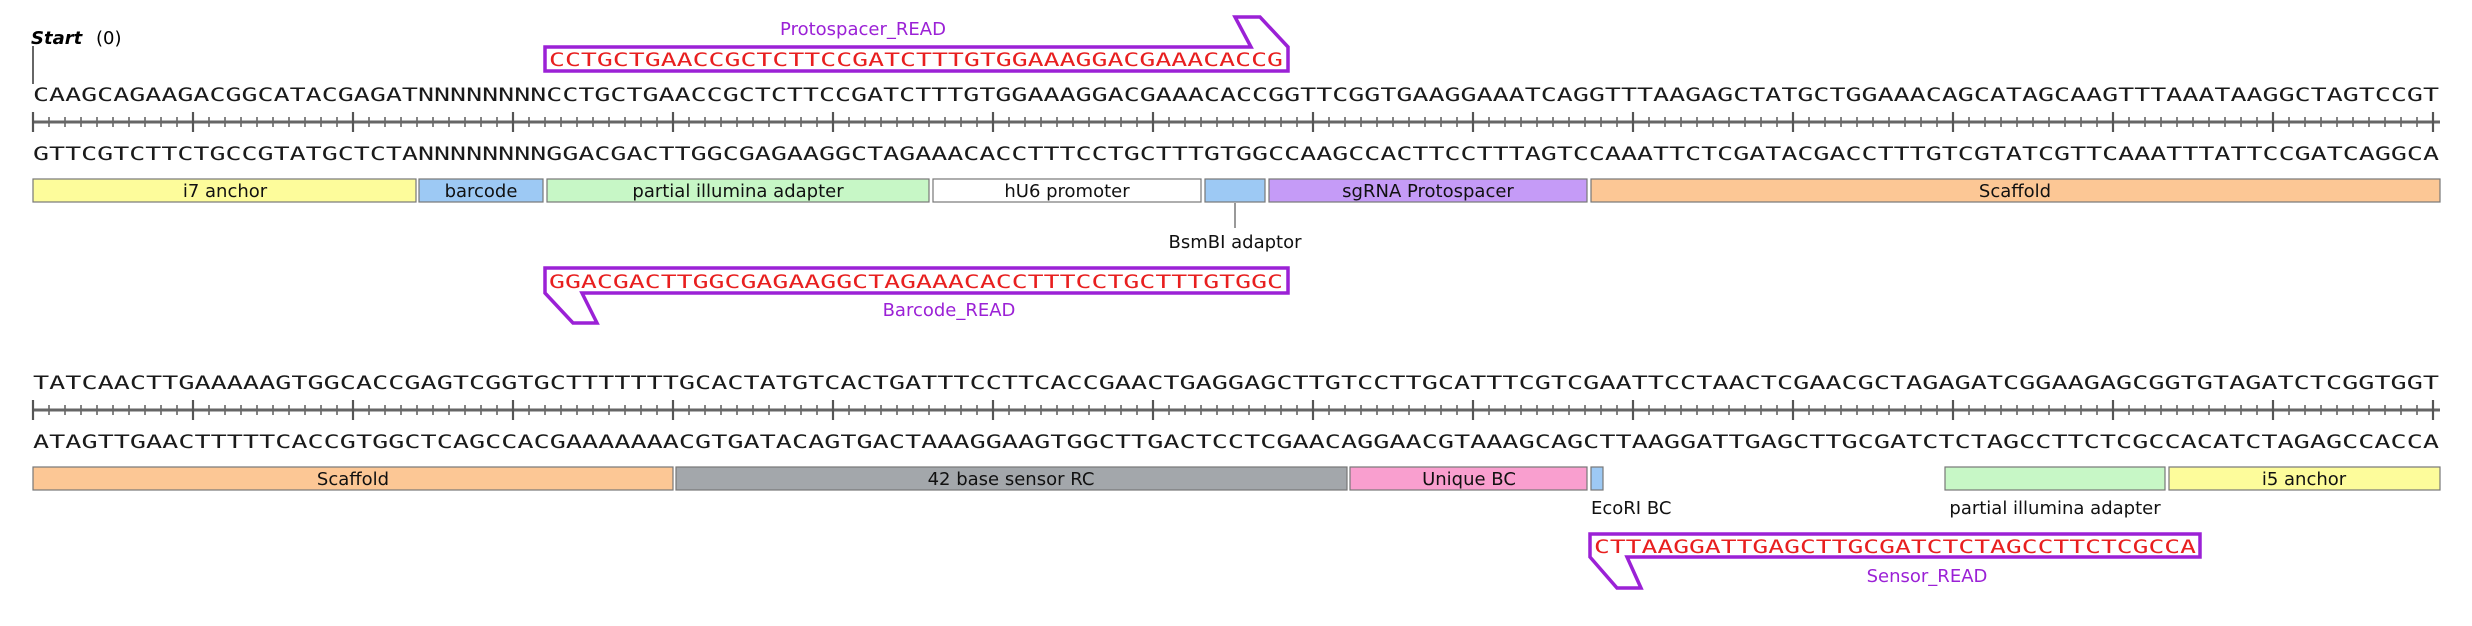  I want to click on feature-barcode: barcode, so click(481, 190).